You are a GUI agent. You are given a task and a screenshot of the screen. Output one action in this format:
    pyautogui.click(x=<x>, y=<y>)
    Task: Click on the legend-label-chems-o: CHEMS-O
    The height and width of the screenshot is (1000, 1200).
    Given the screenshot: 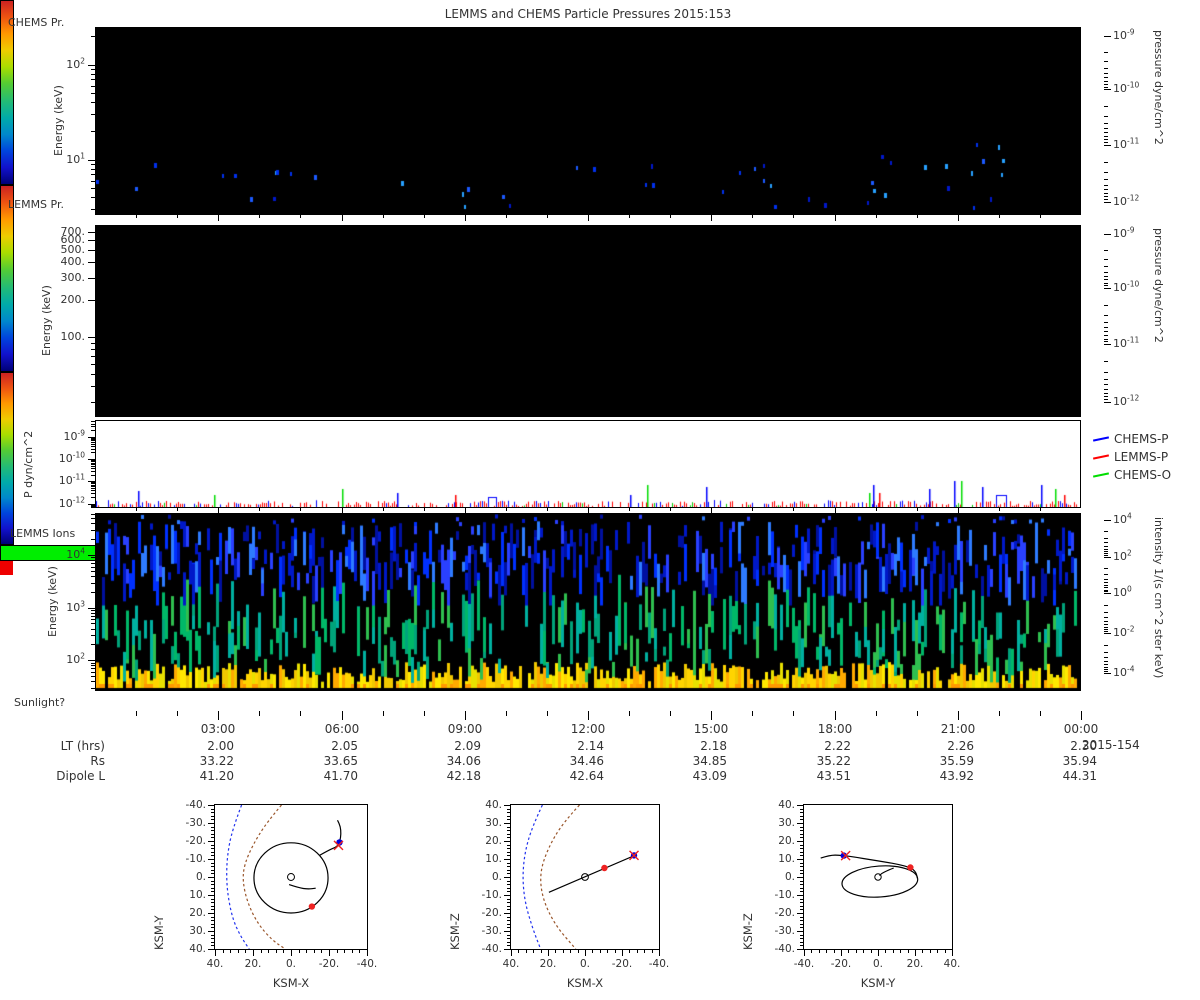 What is the action you would take?
    pyautogui.click(x=1143, y=475)
    